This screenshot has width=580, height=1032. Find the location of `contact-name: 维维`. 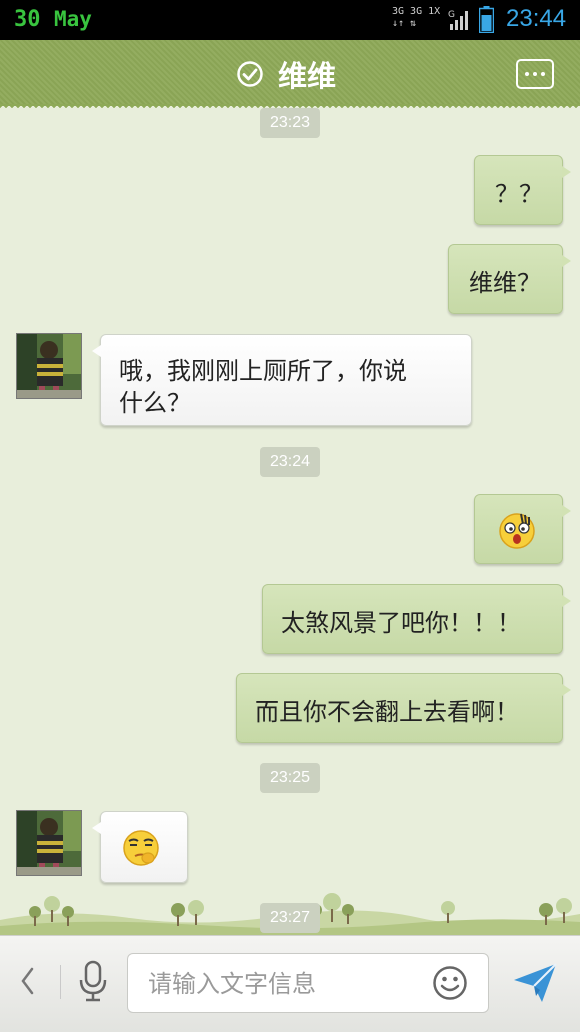

contact-name: 维维 is located at coordinates (307, 76).